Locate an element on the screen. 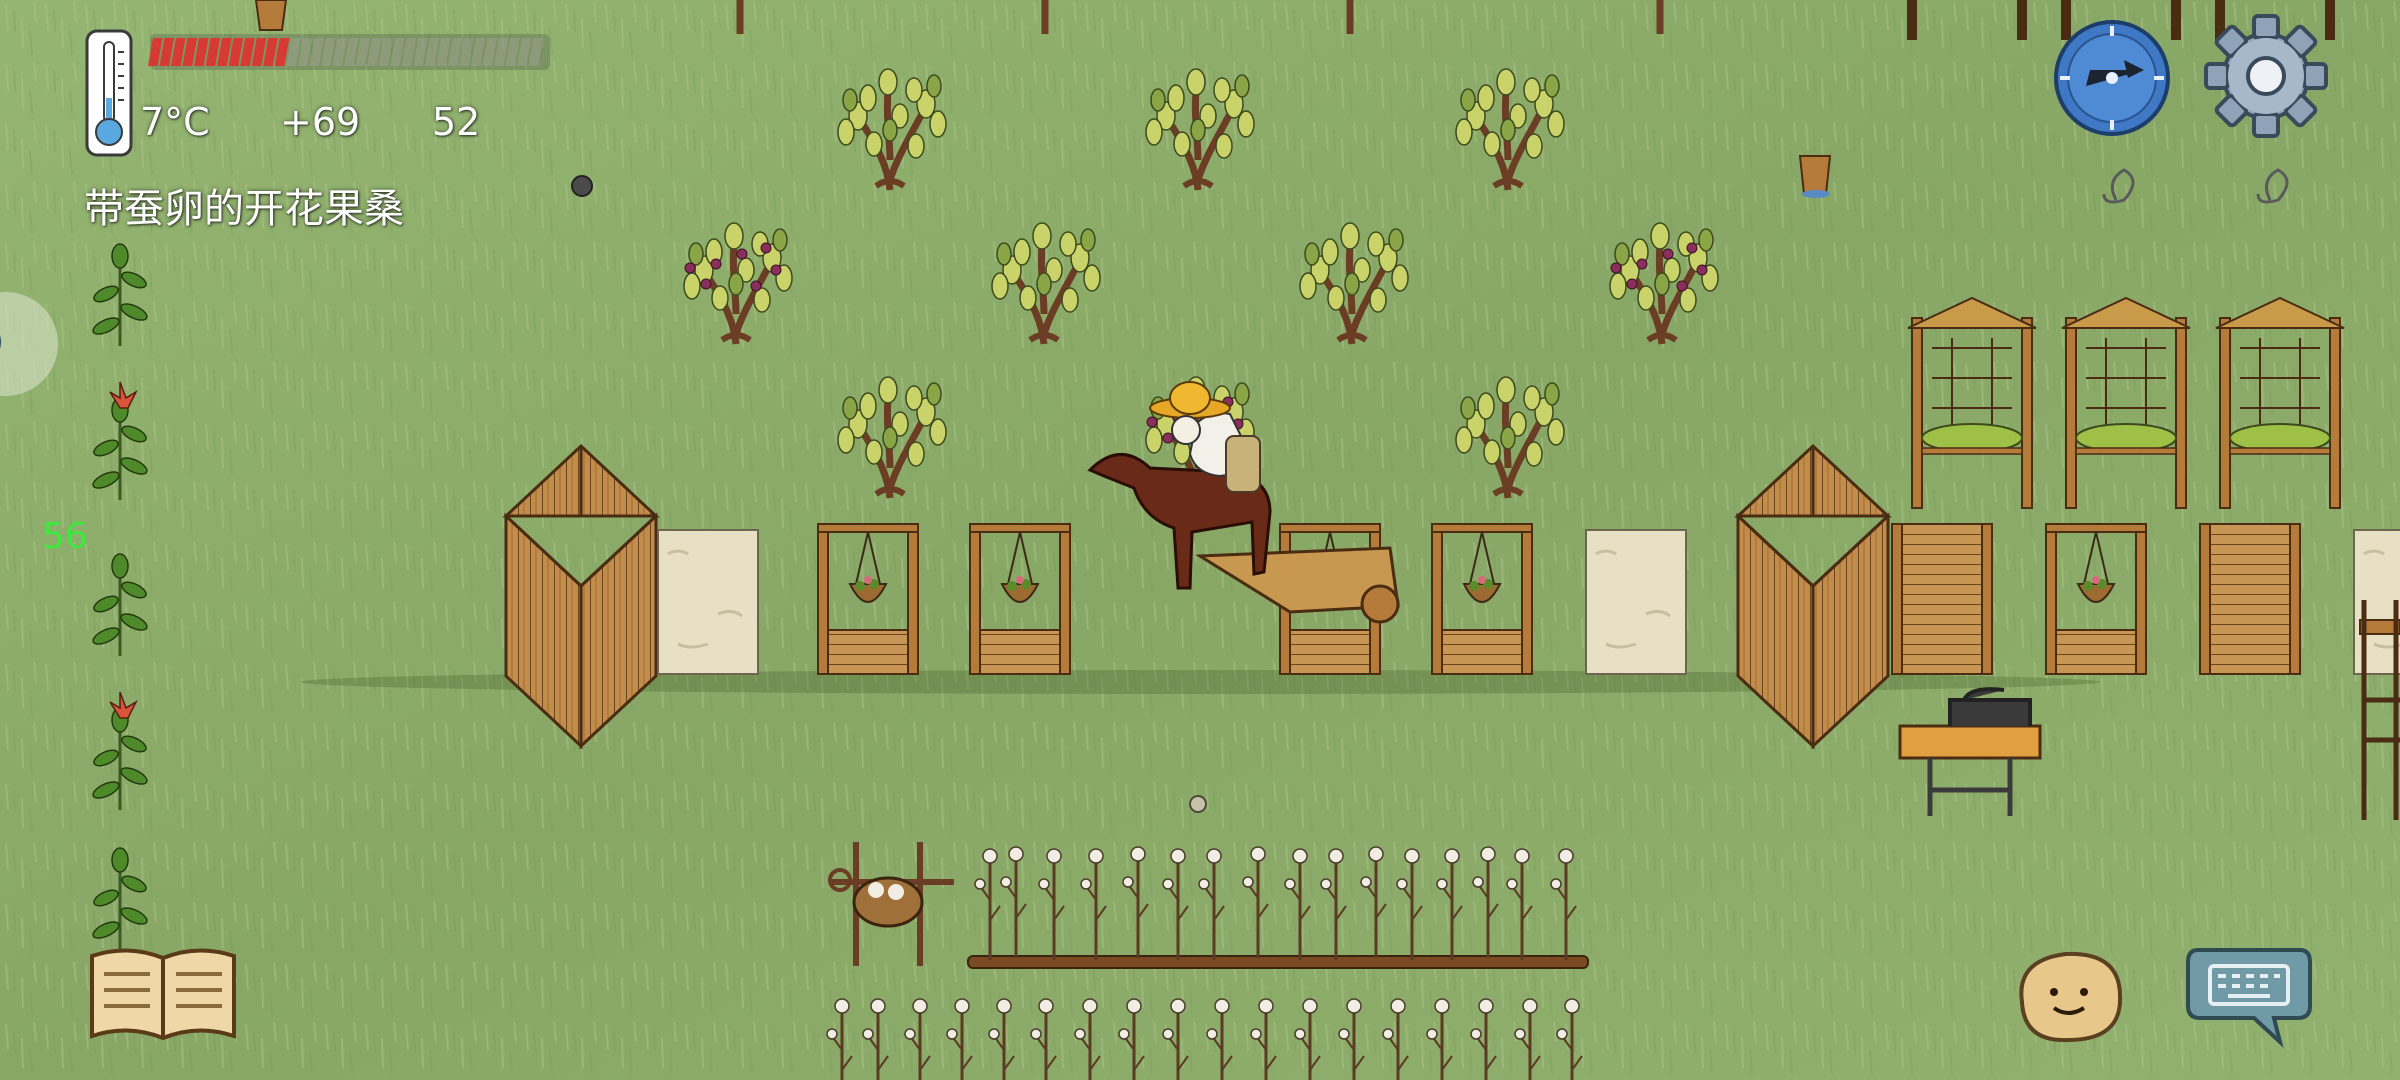 The width and height of the screenshot is (2400, 1080). heat-bonus-readout: +69 is located at coordinates (320, 122).